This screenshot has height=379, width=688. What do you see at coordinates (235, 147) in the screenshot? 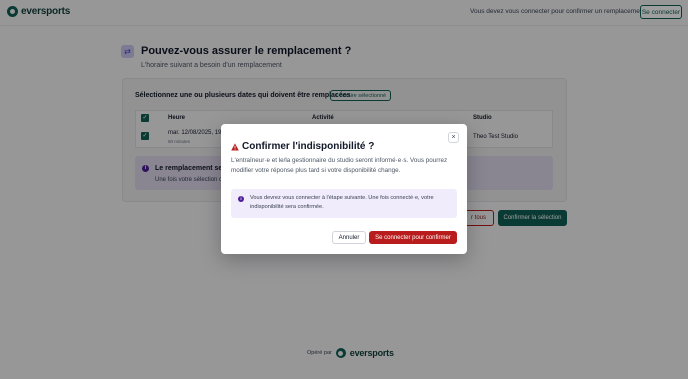
I see `warning-icon` at bounding box center [235, 147].